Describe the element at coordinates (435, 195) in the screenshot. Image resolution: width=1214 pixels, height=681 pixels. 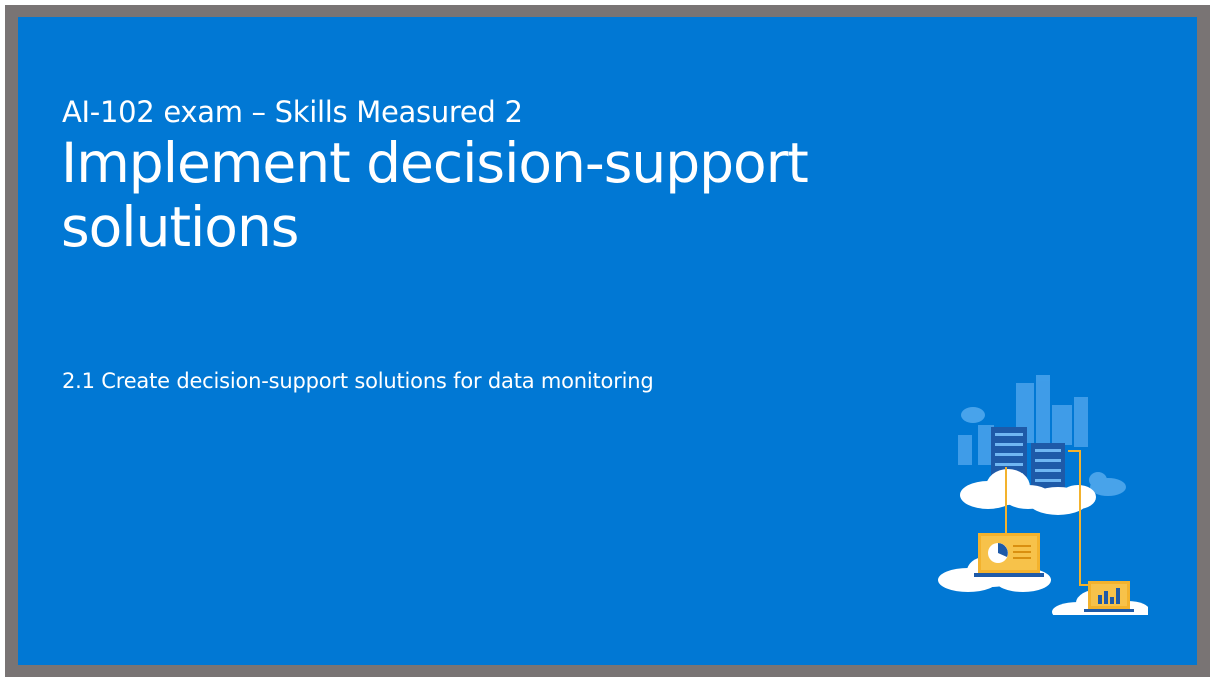
I see `slide-title: Implement decision-support solutions` at that location.